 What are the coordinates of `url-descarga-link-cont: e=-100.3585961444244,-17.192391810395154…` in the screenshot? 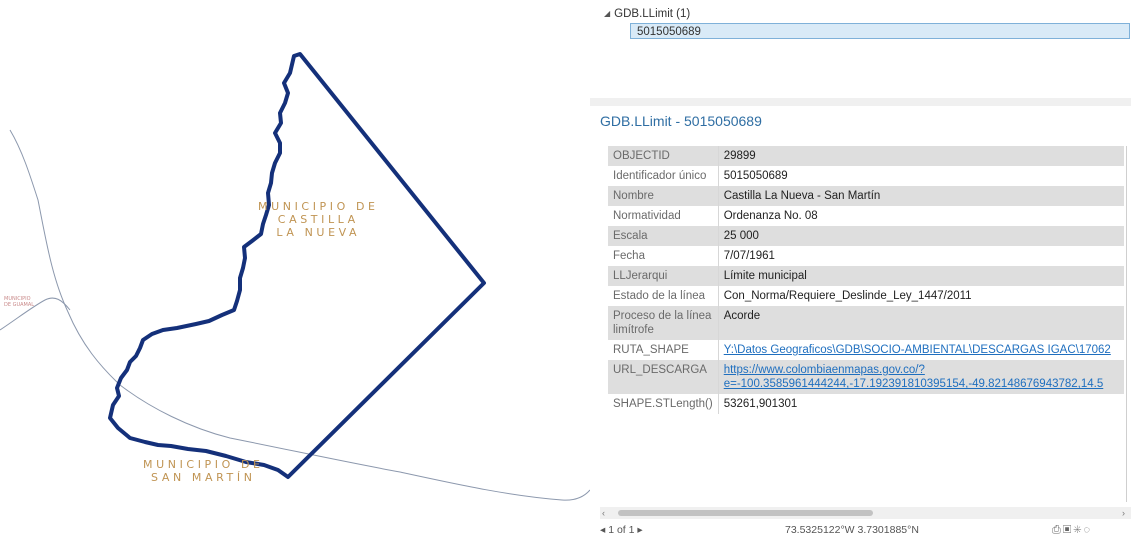 It's located at (921, 384).